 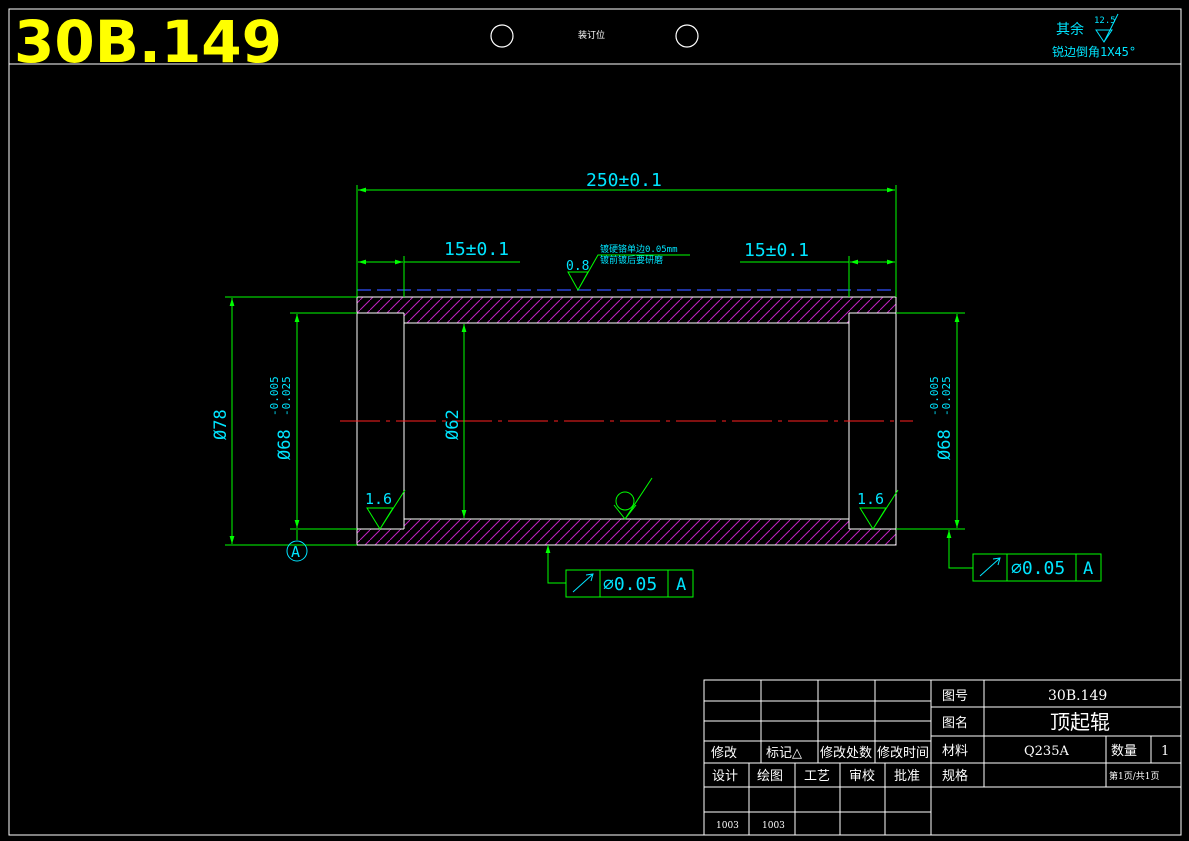 I want to click on hatch-bottom-mid, so click(x=626, y=524).